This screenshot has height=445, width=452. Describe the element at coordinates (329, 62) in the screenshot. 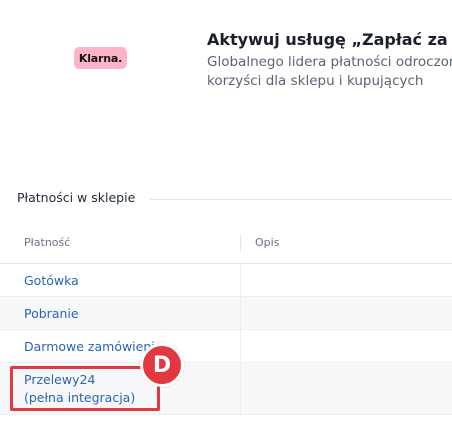

I see `promo-description-line1: Globalnego lidera płatności odroczon` at that location.